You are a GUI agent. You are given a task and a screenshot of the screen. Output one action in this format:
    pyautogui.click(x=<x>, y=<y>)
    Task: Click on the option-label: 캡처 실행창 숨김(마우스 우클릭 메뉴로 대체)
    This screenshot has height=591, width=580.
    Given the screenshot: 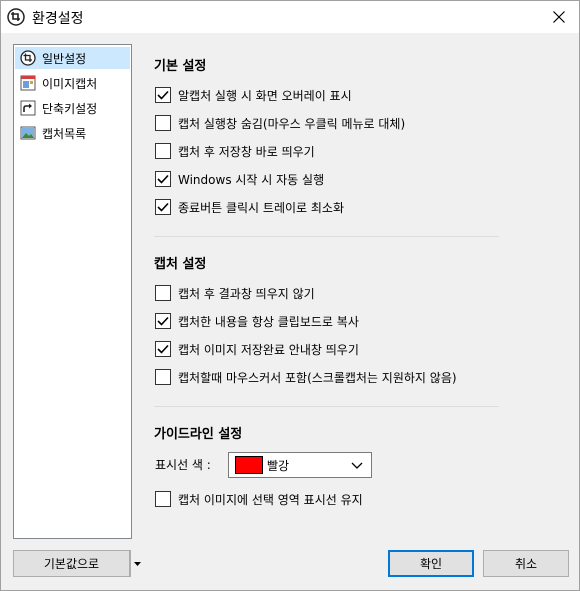 What is the action you would take?
    pyautogui.click(x=292, y=123)
    